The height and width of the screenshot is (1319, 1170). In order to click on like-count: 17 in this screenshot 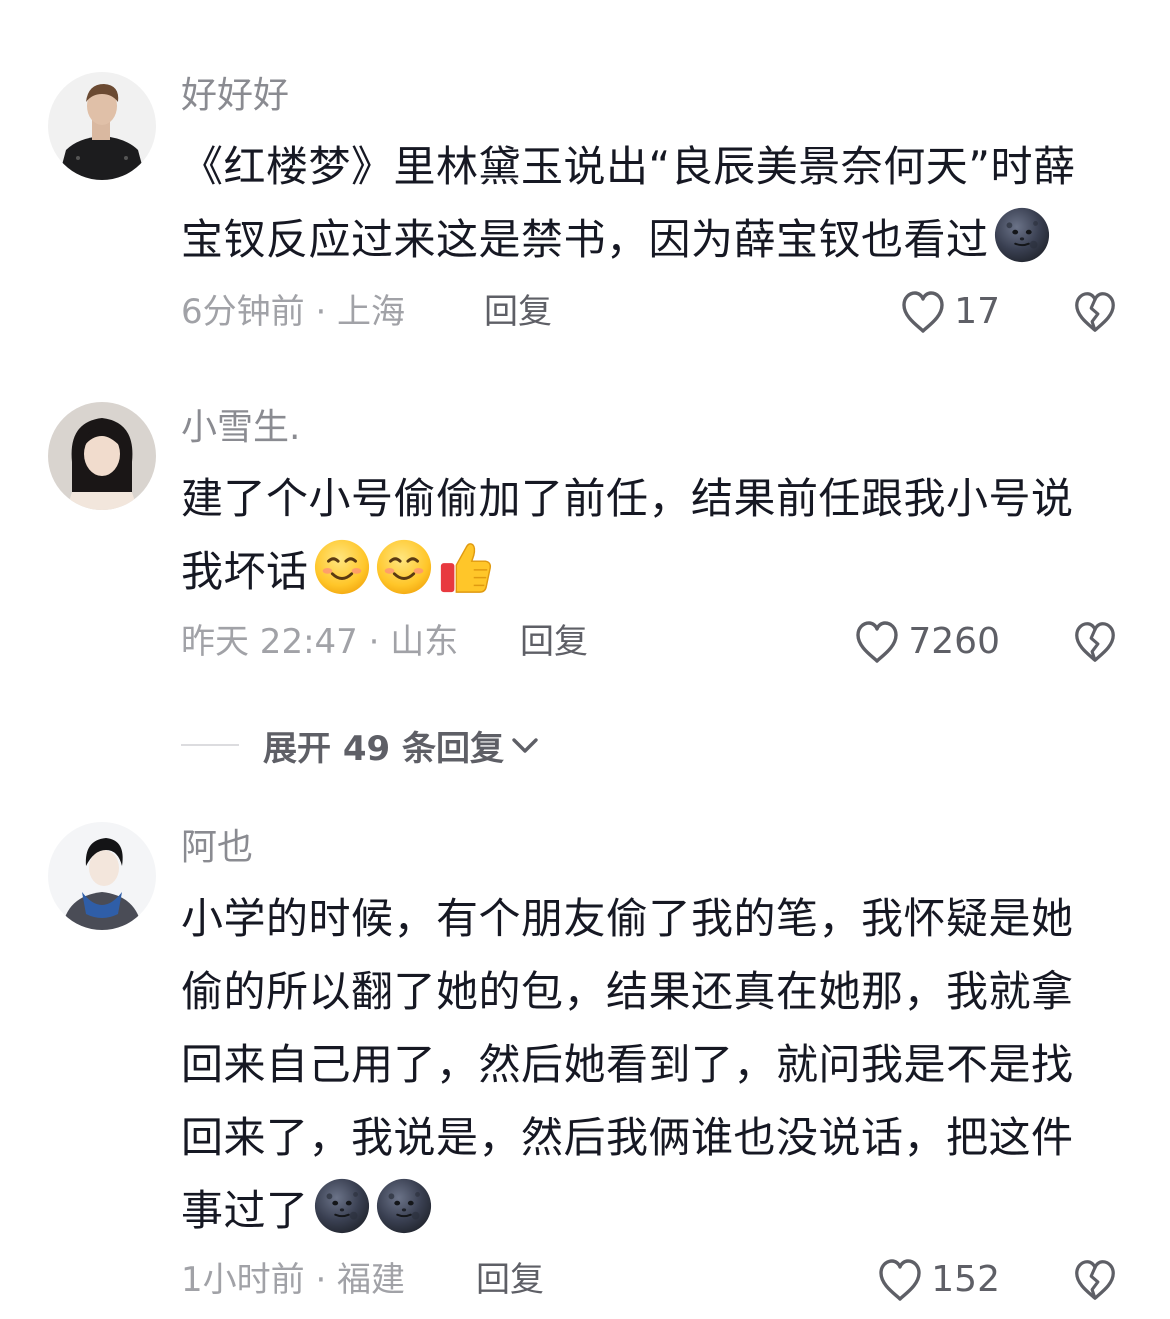, I will do `click(977, 311)`.